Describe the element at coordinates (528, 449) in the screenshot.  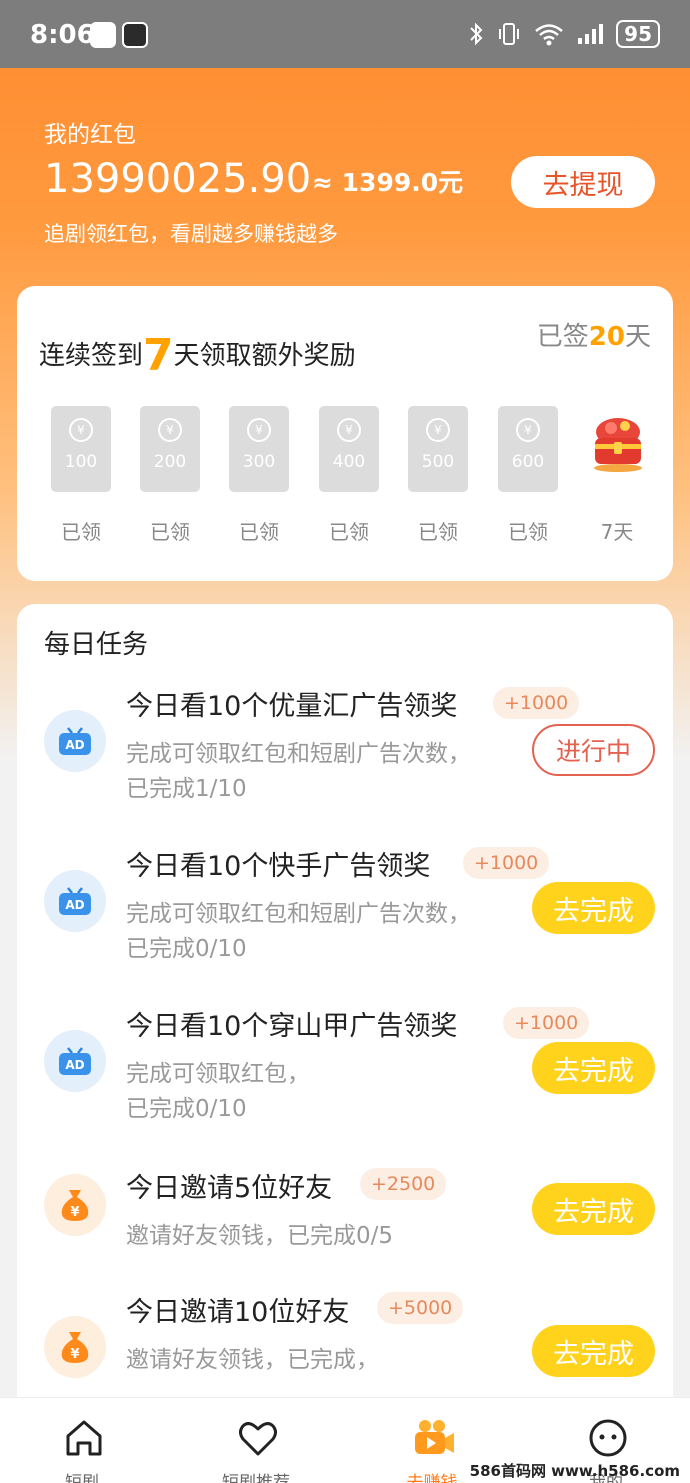
I see `checkin-day-envelope: ¥ 600` at that location.